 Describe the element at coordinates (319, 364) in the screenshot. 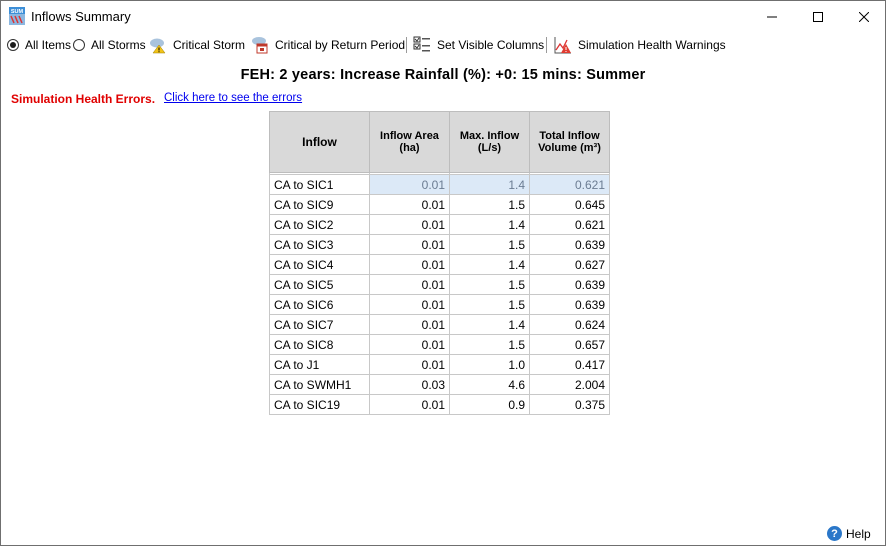

I see `cell-inflow-name: CA to J1` at that location.